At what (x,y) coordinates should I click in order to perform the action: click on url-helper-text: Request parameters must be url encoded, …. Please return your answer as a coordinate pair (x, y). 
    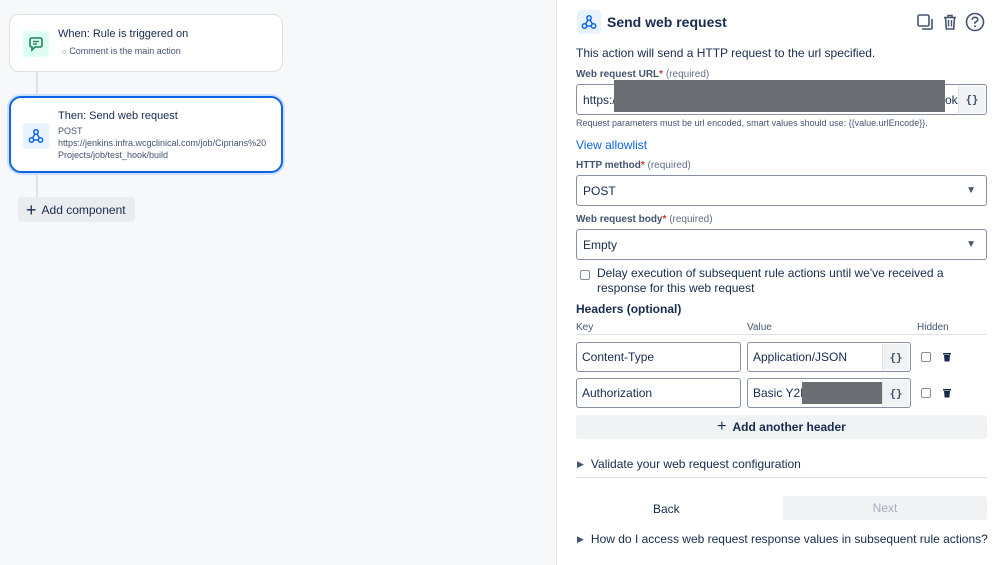
    Looking at the image, I should click on (752, 123).